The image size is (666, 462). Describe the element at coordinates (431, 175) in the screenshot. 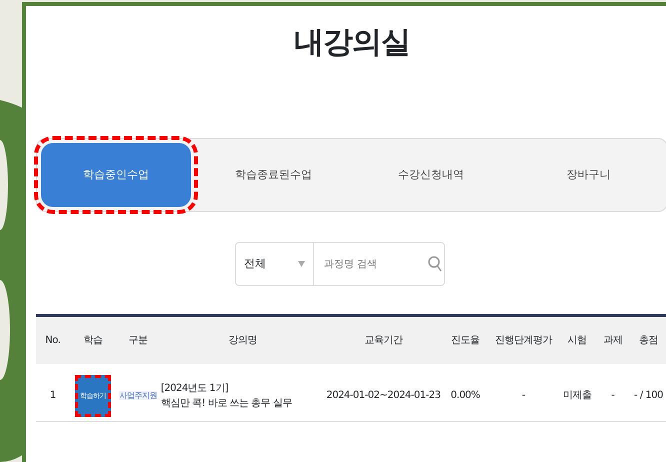

I see `tab: 수강신청내역` at that location.